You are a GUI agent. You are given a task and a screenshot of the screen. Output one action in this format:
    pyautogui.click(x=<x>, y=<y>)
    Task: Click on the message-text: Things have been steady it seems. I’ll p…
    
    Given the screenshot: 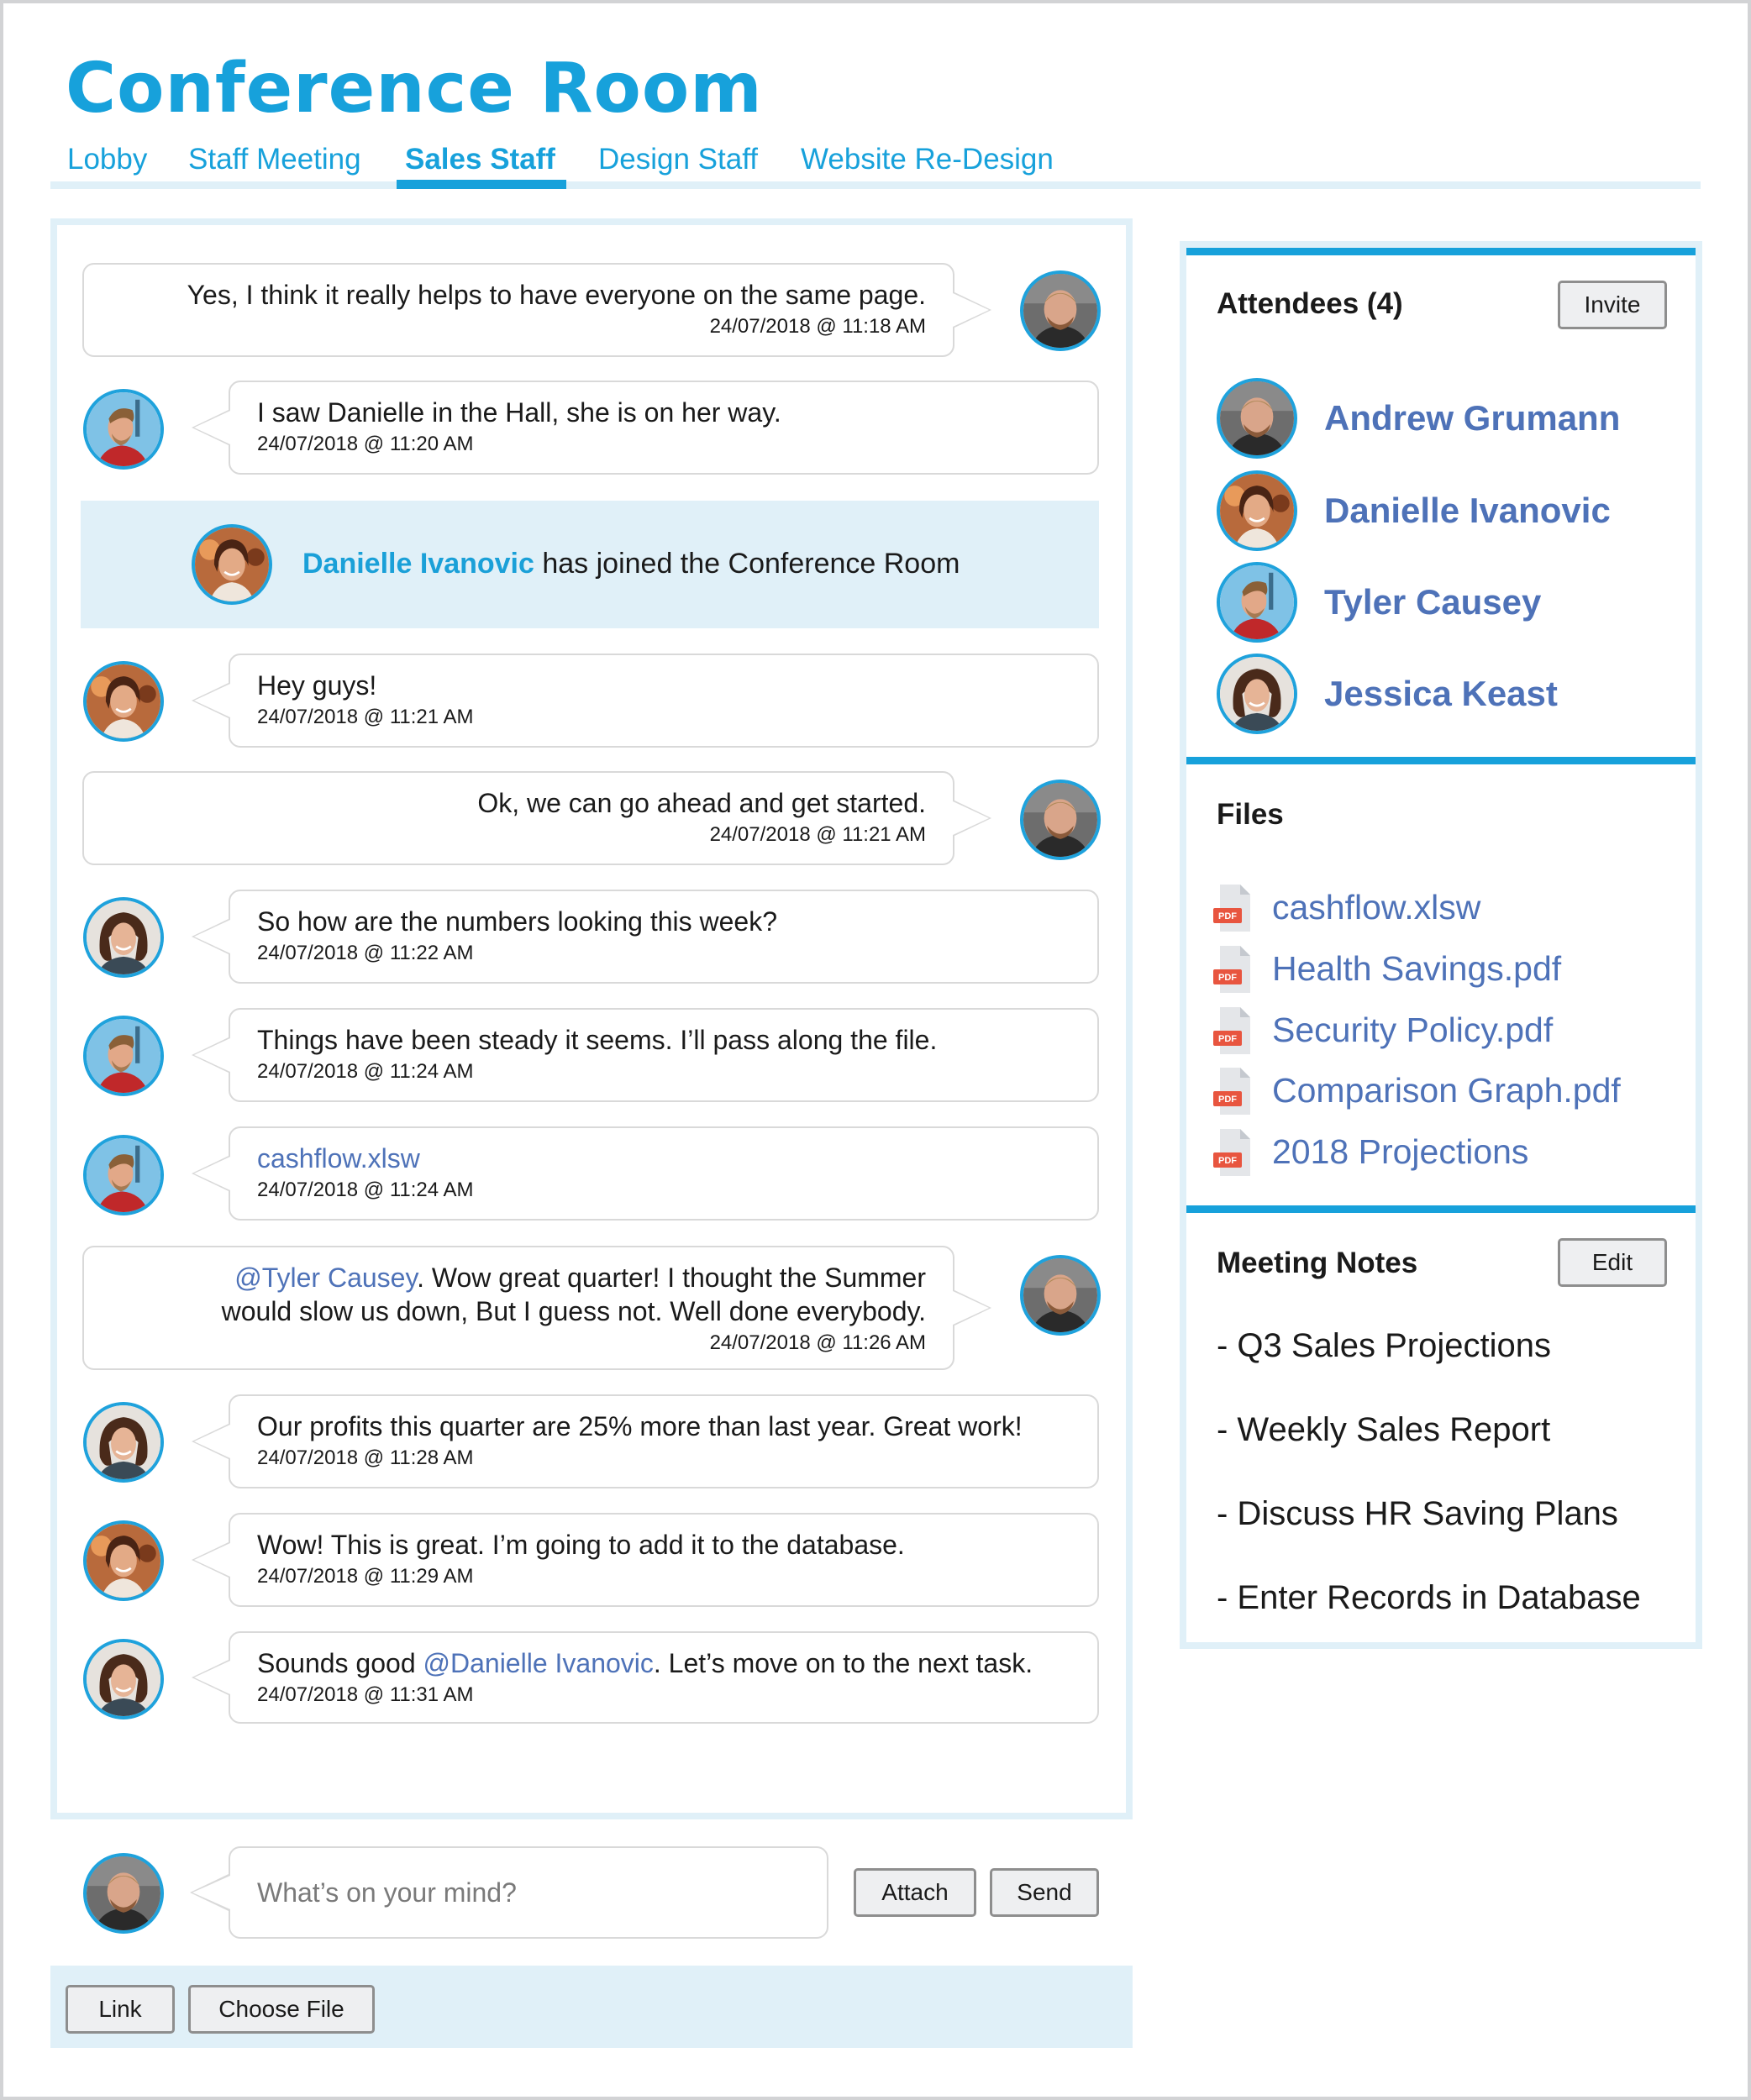 What is the action you would take?
    pyautogui.click(x=597, y=1040)
    